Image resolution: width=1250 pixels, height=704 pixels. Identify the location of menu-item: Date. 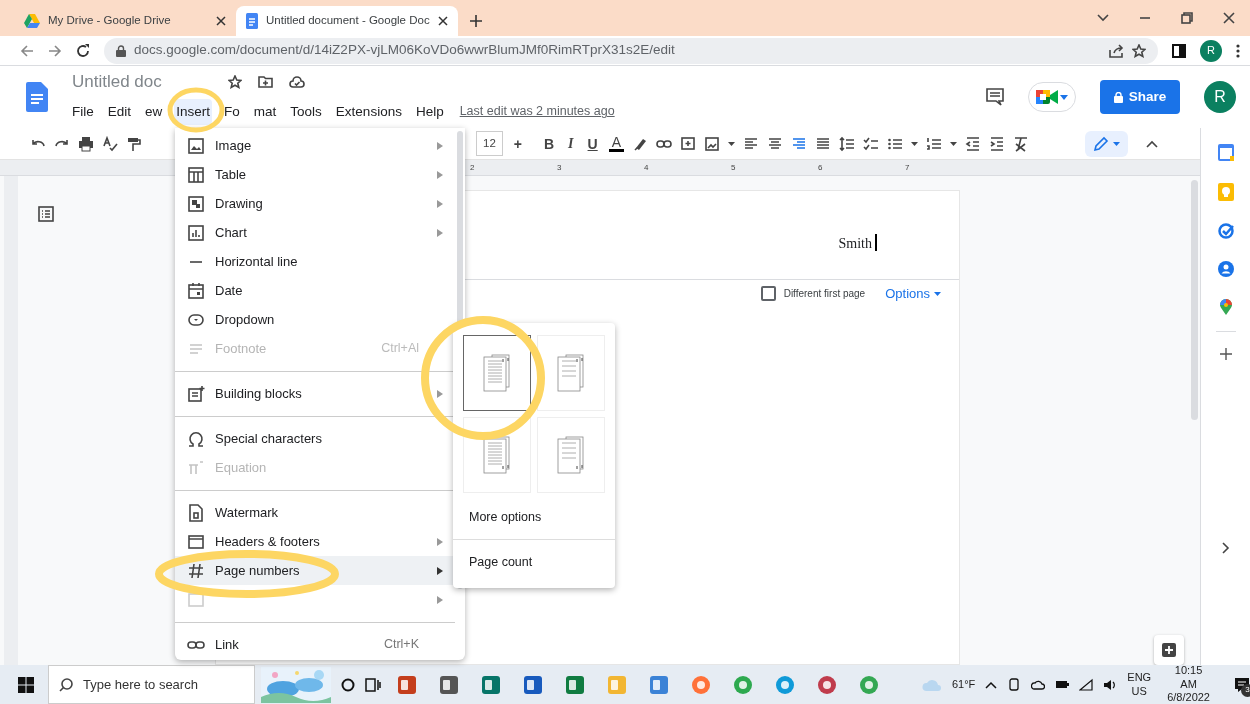
(320, 290).